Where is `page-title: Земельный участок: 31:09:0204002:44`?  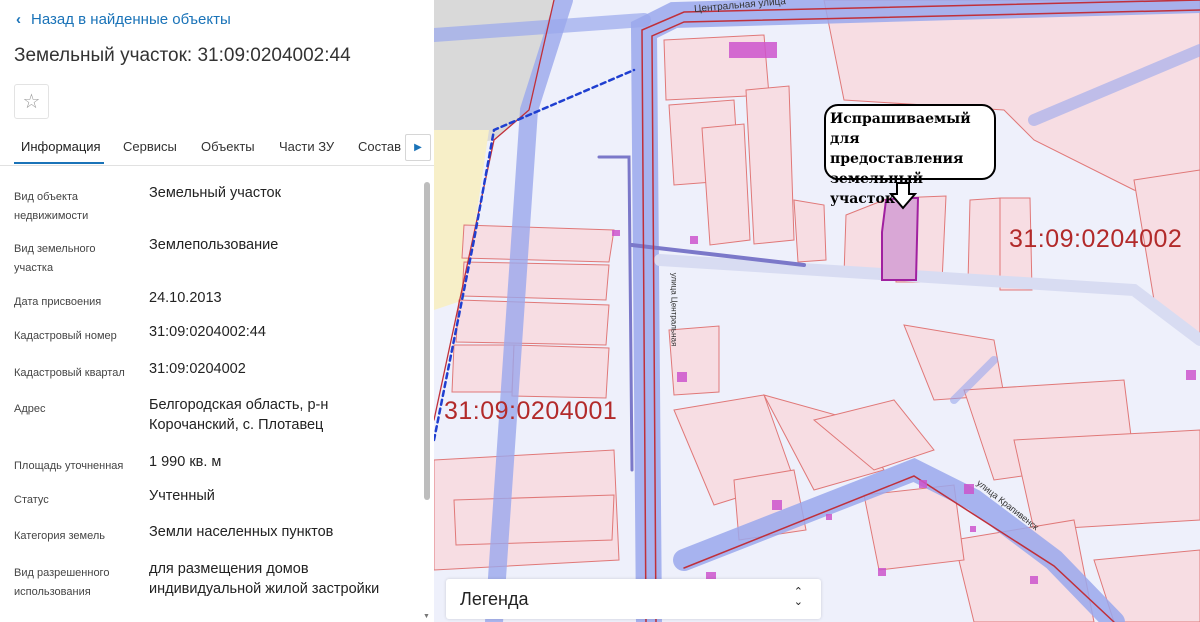
page-title: Земельный участок: 31:09:0204002:44 is located at coordinates (182, 55).